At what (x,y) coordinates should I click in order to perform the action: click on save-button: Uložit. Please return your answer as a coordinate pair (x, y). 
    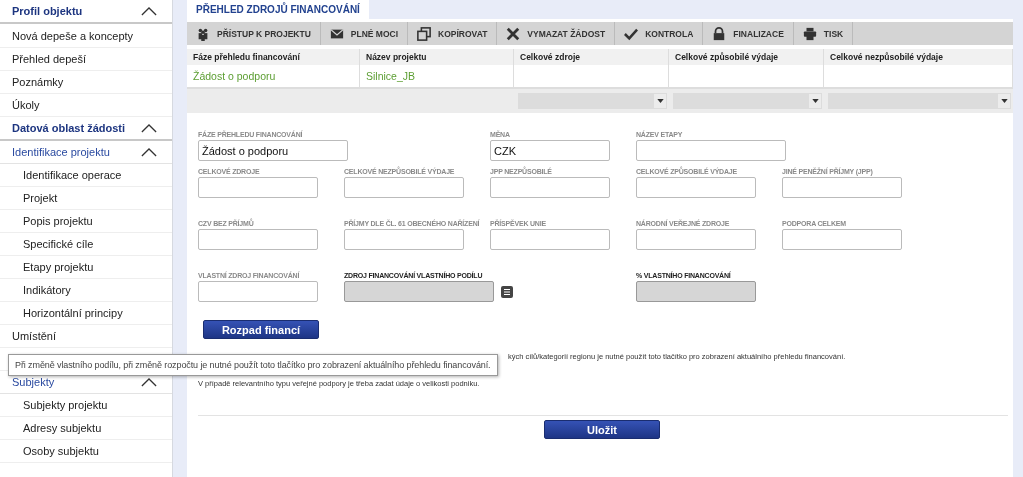
    Looking at the image, I should click on (602, 429).